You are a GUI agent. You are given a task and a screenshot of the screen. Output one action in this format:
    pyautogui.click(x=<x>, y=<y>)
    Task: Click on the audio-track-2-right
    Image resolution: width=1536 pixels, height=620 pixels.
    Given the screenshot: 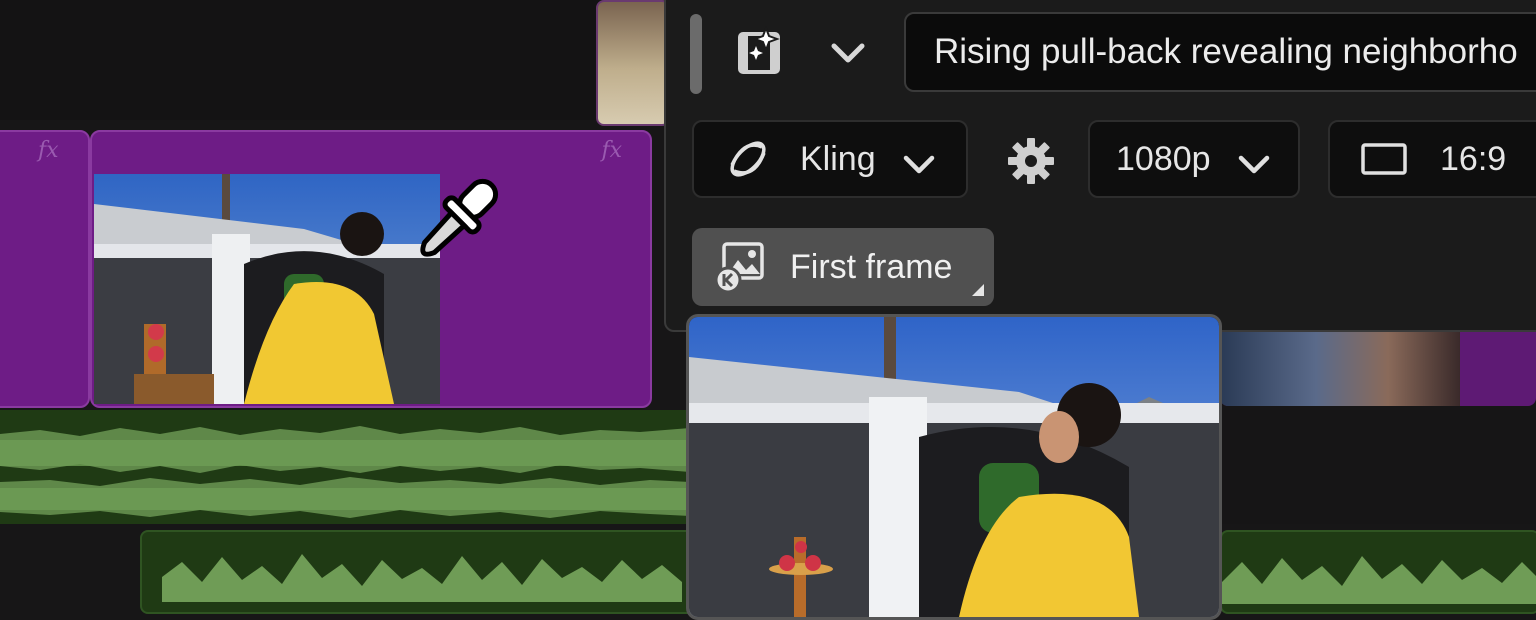 What is the action you would take?
    pyautogui.click(x=1378, y=572)
    